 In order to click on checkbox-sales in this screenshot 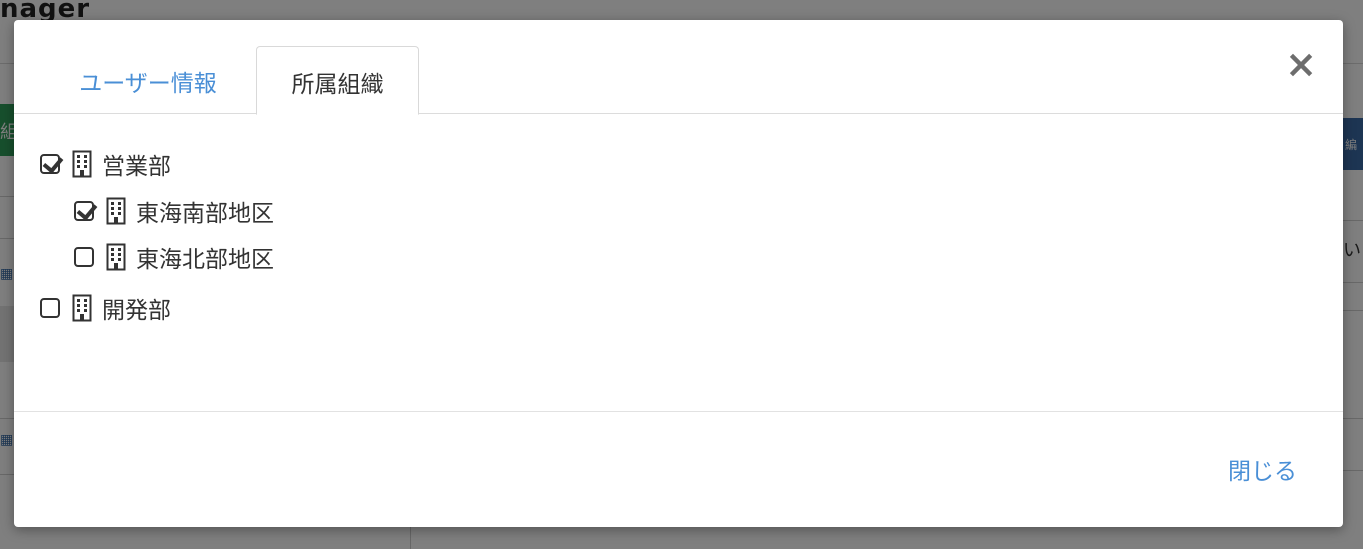, I will do `click(50, 164)`.